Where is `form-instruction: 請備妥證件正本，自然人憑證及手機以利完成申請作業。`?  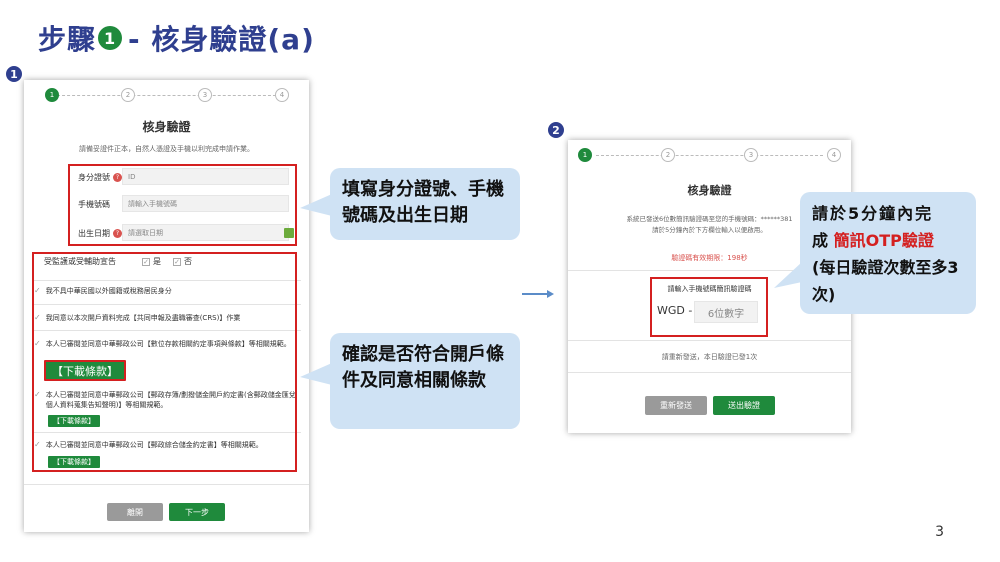
form-instruction: 請備妥證件正本，自然人憑證及手機以利完成申請作業。 is located at coordinates (166, 149).